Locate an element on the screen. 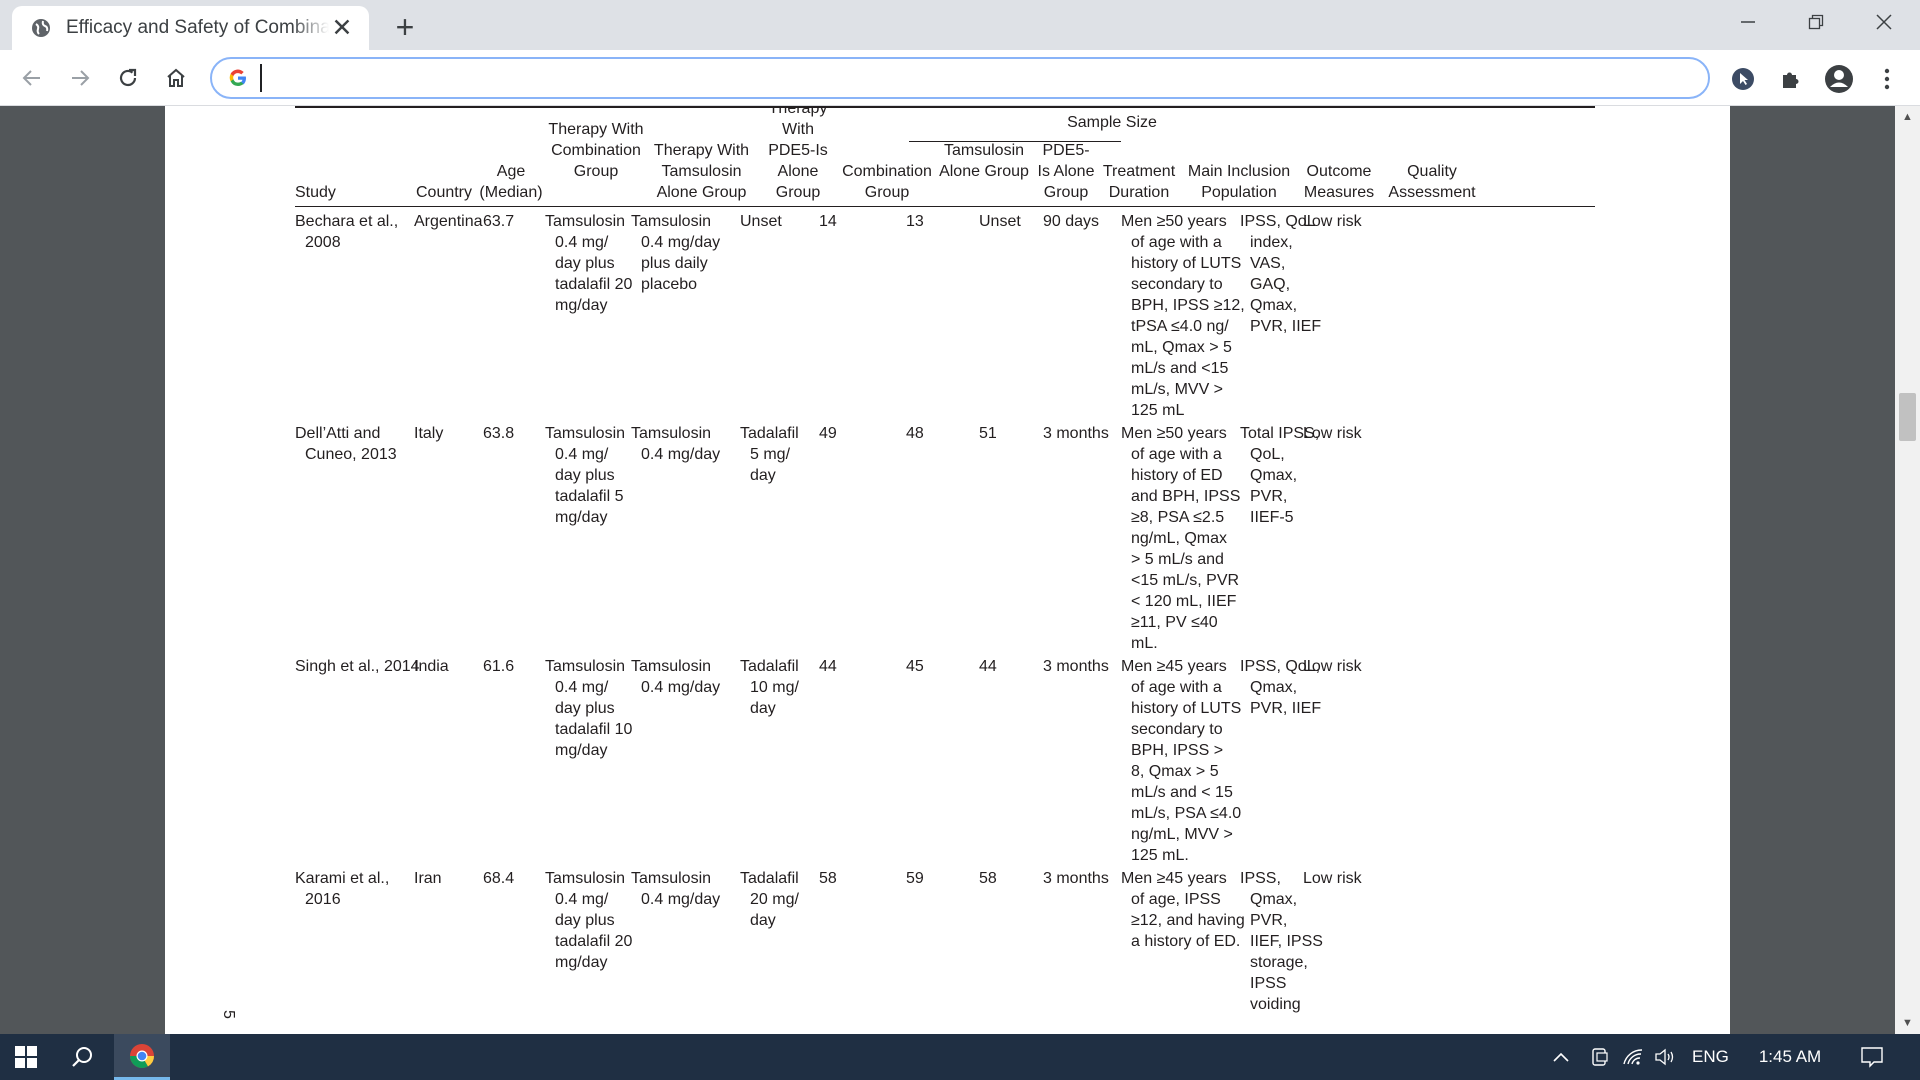 The image size is (1920, 1080). table-cell-n-combination: 44 is located at coordinates (828, 666).